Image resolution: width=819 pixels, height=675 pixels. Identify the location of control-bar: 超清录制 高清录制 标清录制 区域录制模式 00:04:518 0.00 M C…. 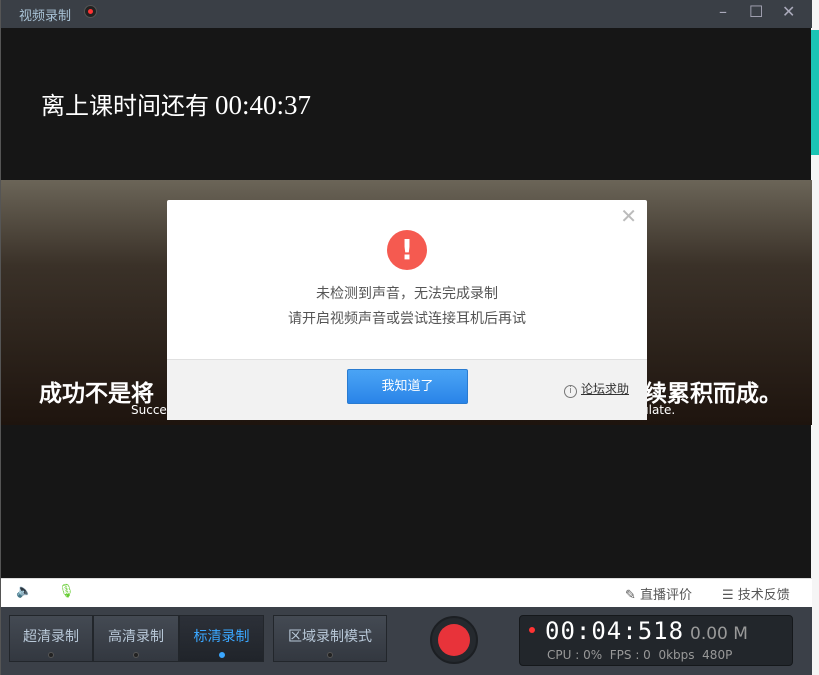
(406, 641).